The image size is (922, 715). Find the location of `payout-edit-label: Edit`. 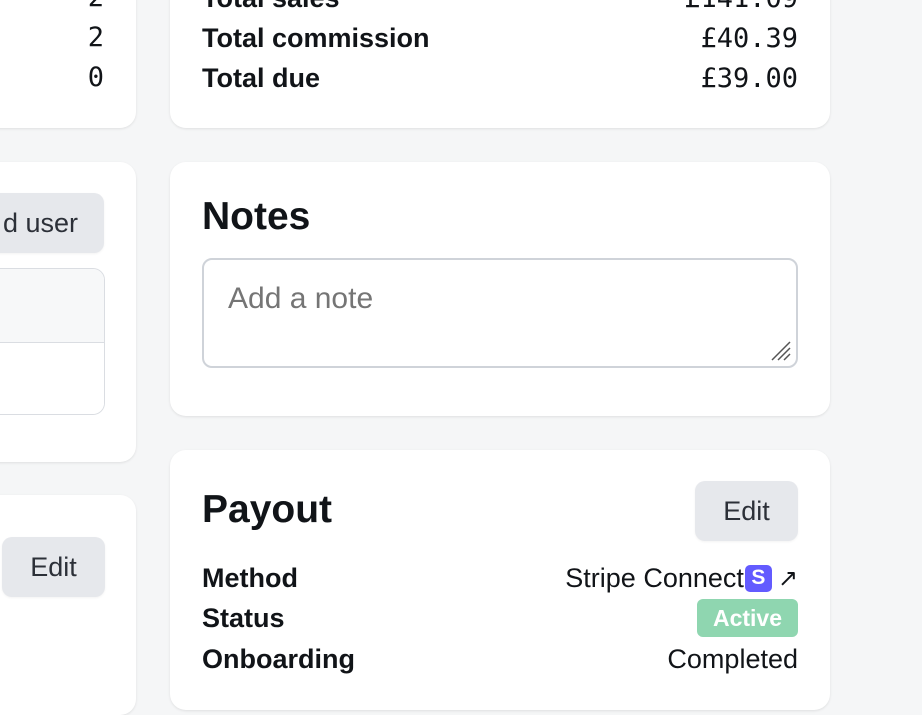

payout-edit-label: Edit is located at coordinates (746, 510).